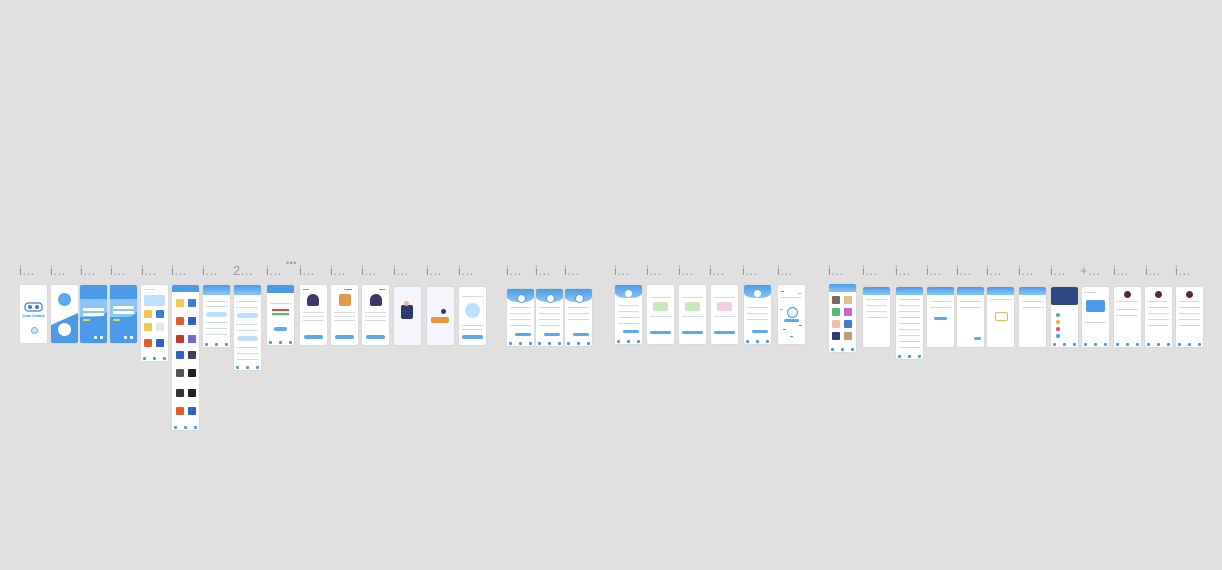 The width and height of the screenshot is (1222, 570). I want to click on frame-payment-form, so click(628, 314).